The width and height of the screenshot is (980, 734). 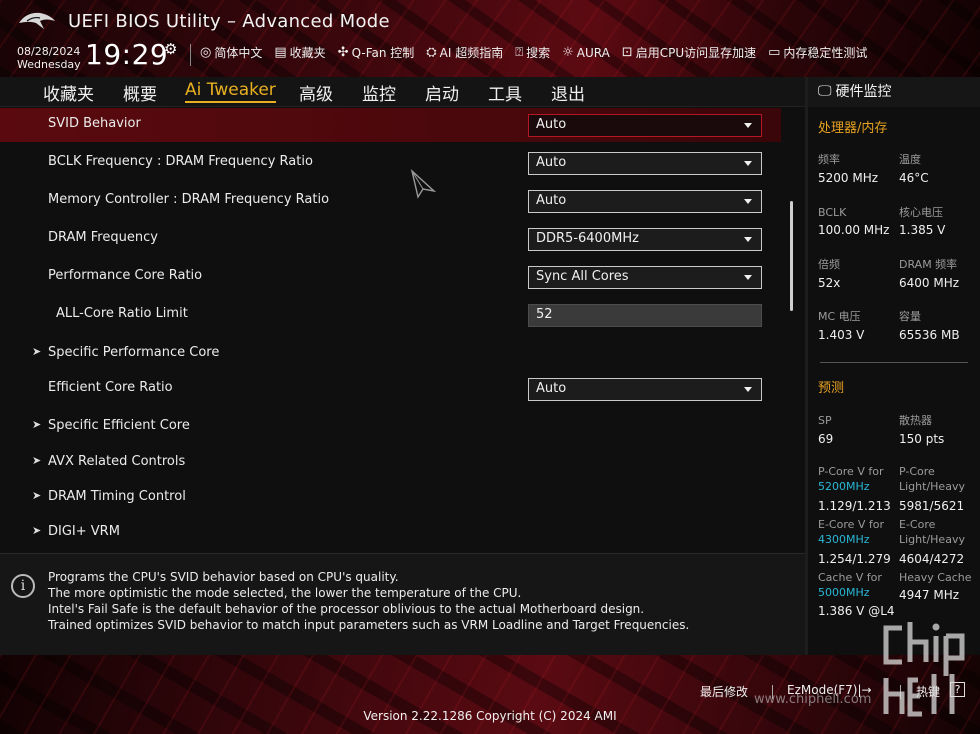 I want to click on chevron-down-icon, so click(x=748, y=239).